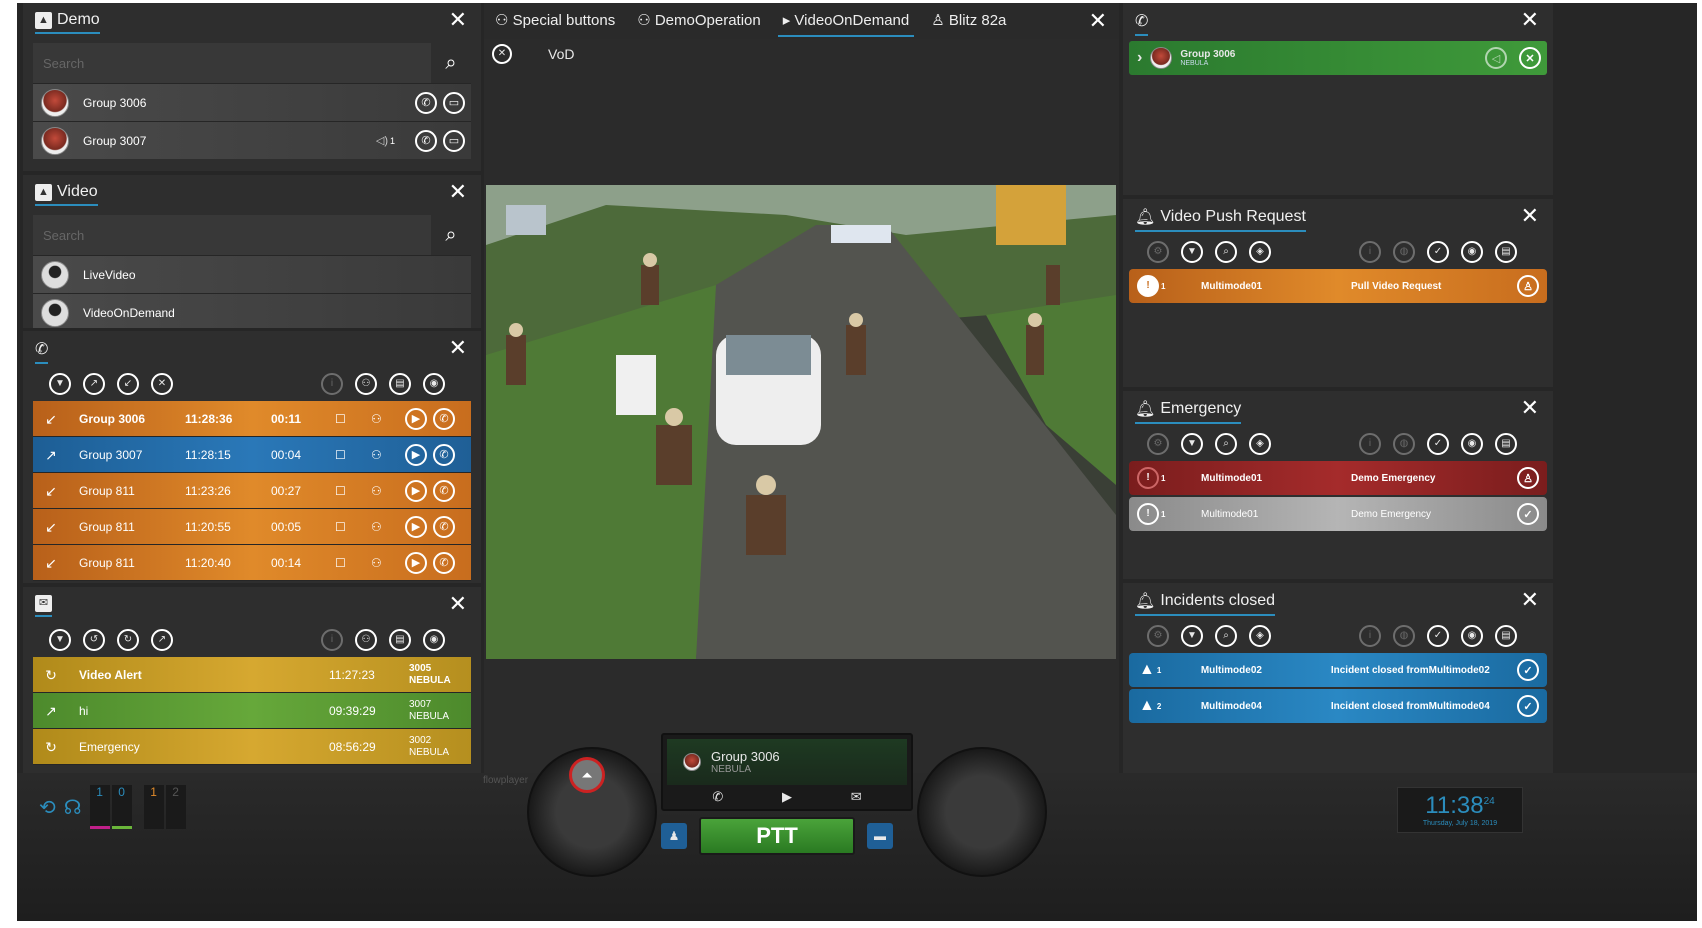 The height and width of the screenshot is (928, 1702). I want to click on mail-icon: ✉, so click(856, 797).